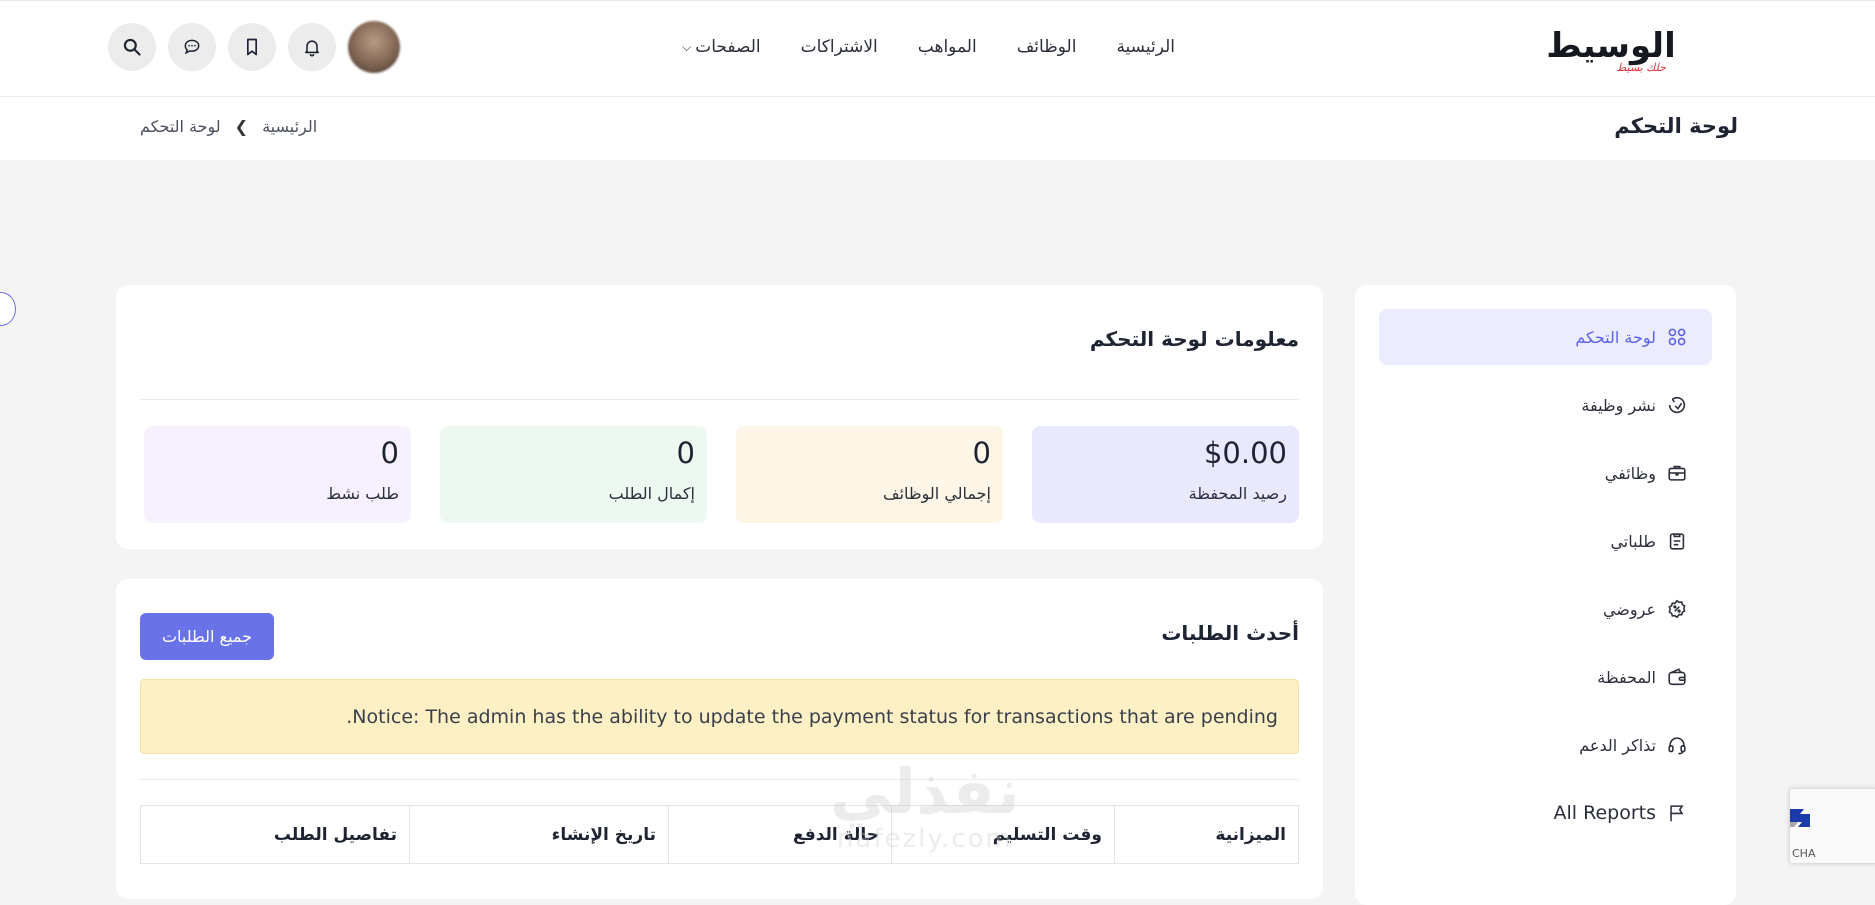 Image resolution: width=1875 pixels, height=905 pixels. I want to click on recaptcha-icon, so click(1800, 818).